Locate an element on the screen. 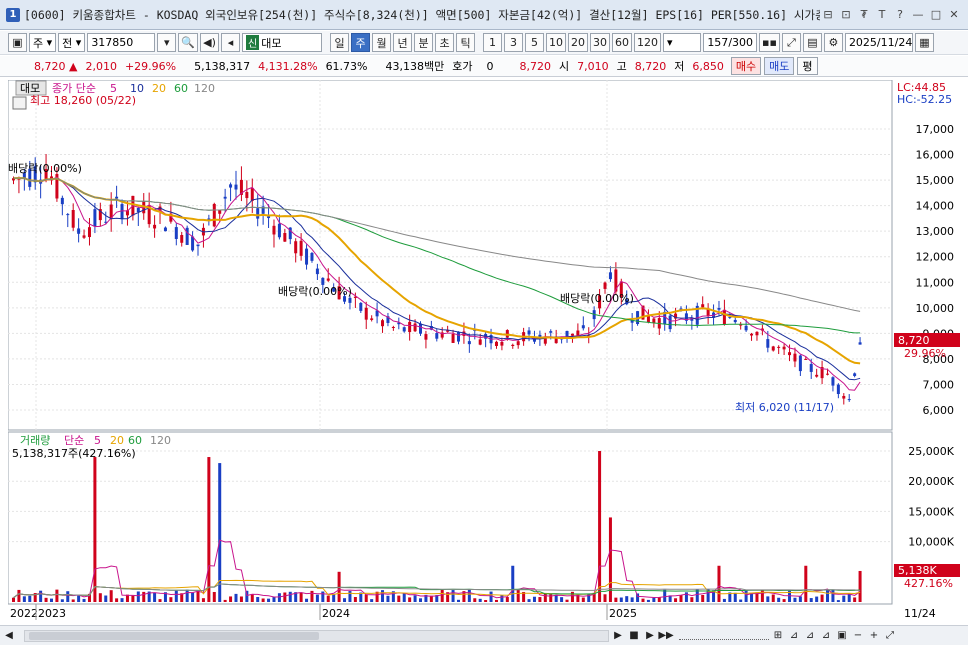 This screenshot has height=645, width=968. volume-legend-20: 20 is located at coordinates (117, 440).